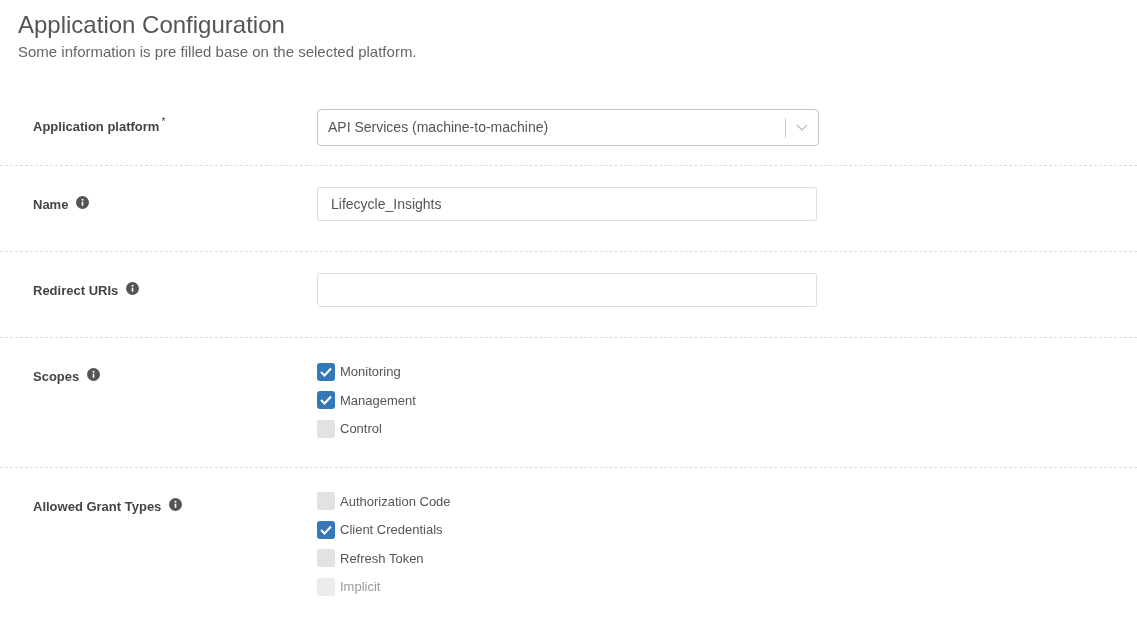 This screenshot has width=1137, height=629. I want to click on text-field, so click(567, 290).